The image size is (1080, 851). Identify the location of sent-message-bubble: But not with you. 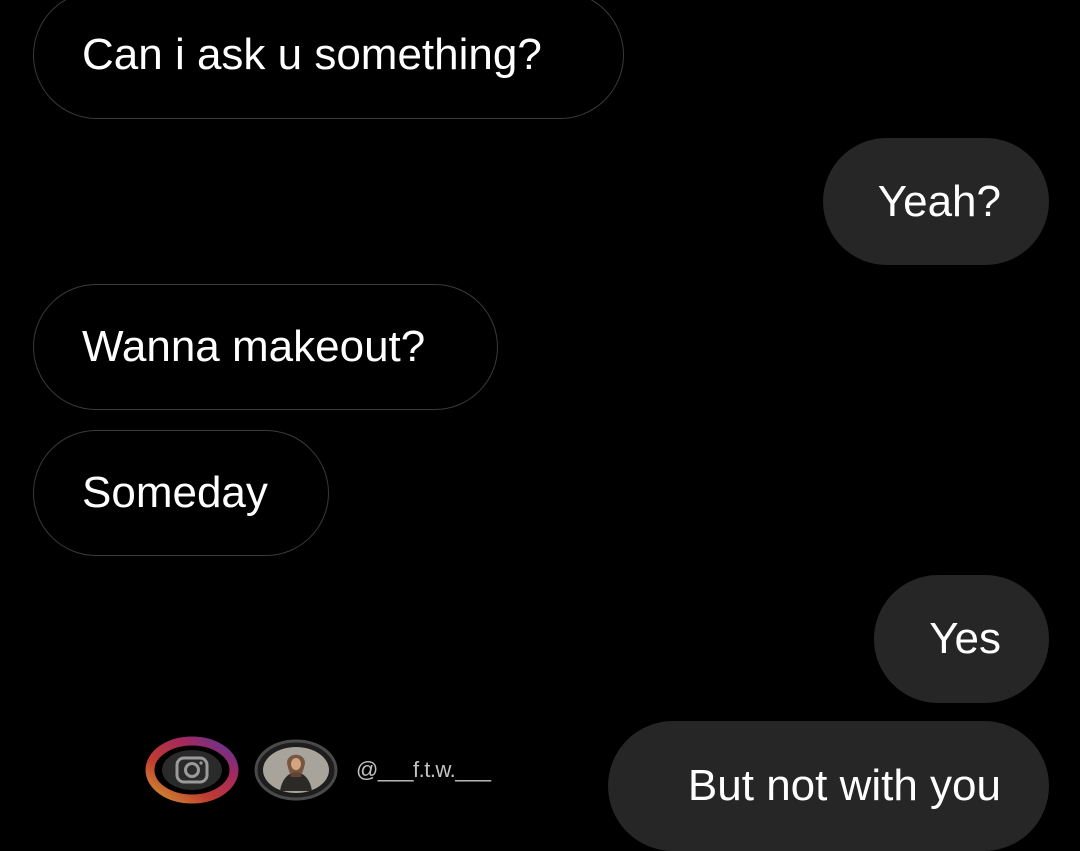
(828, 786).